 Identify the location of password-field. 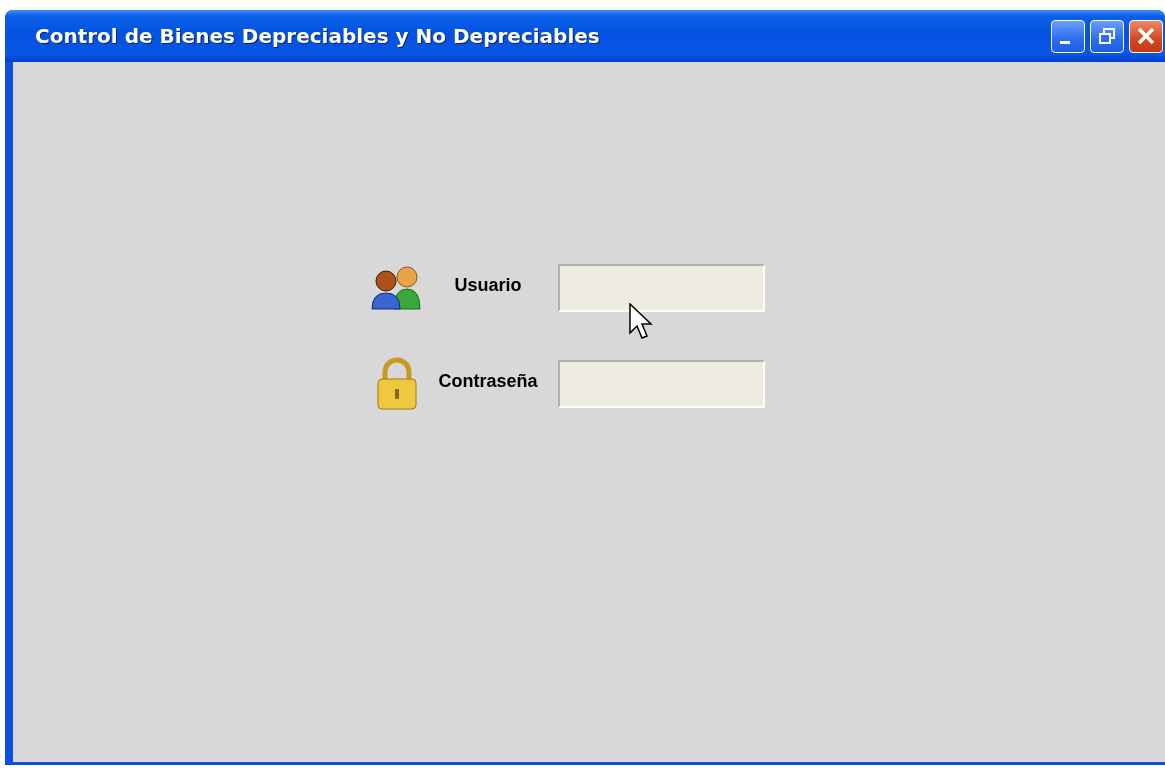
(661, 384).